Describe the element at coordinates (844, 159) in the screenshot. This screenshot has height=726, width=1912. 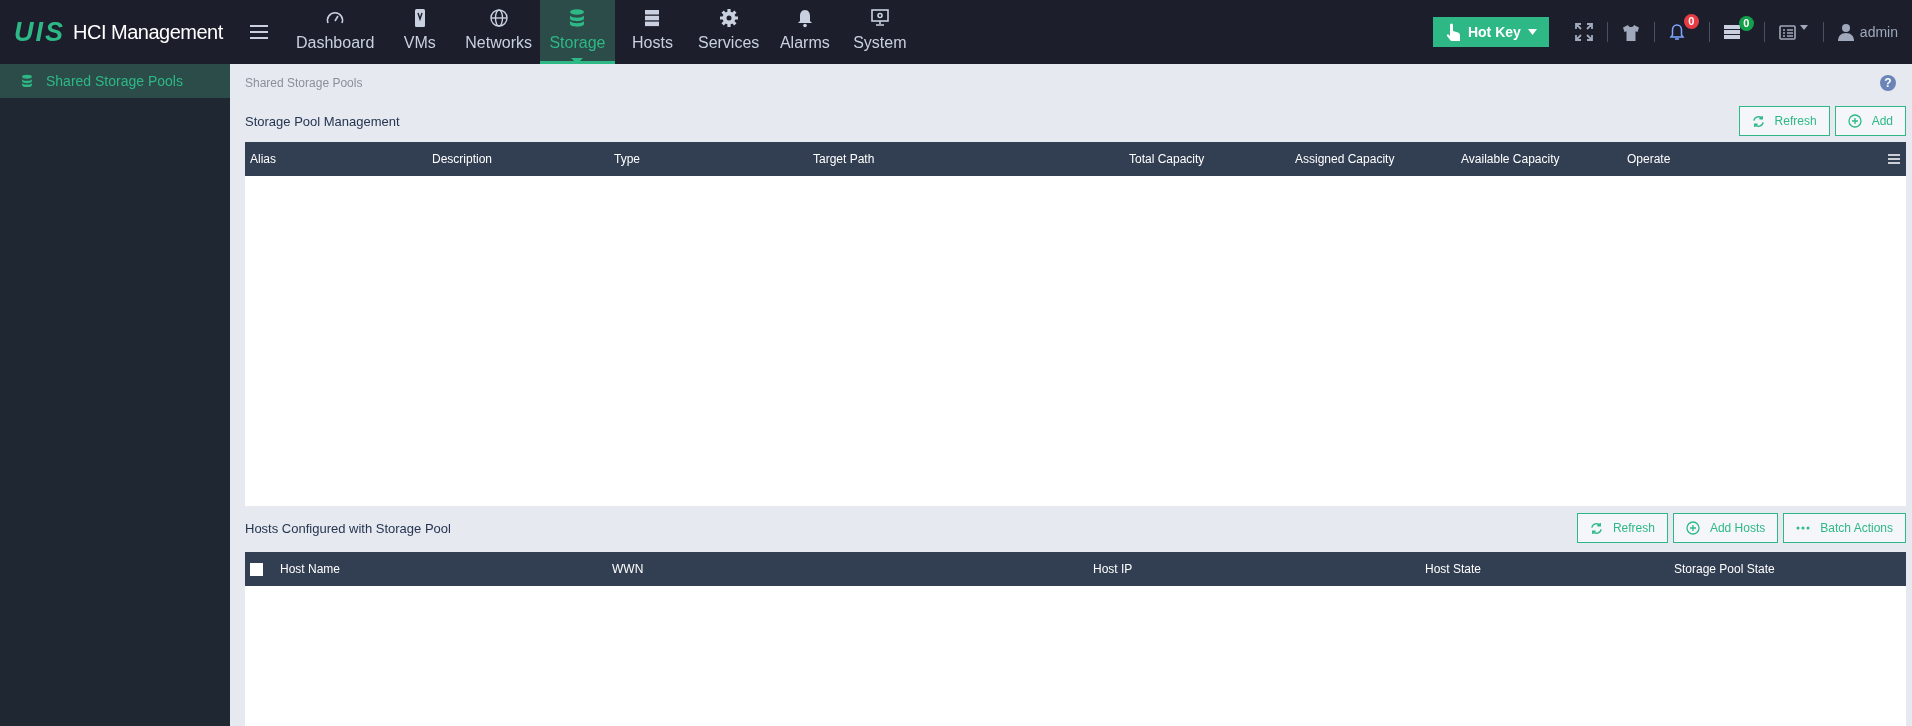
I see `column-header: Target Path` at that location.